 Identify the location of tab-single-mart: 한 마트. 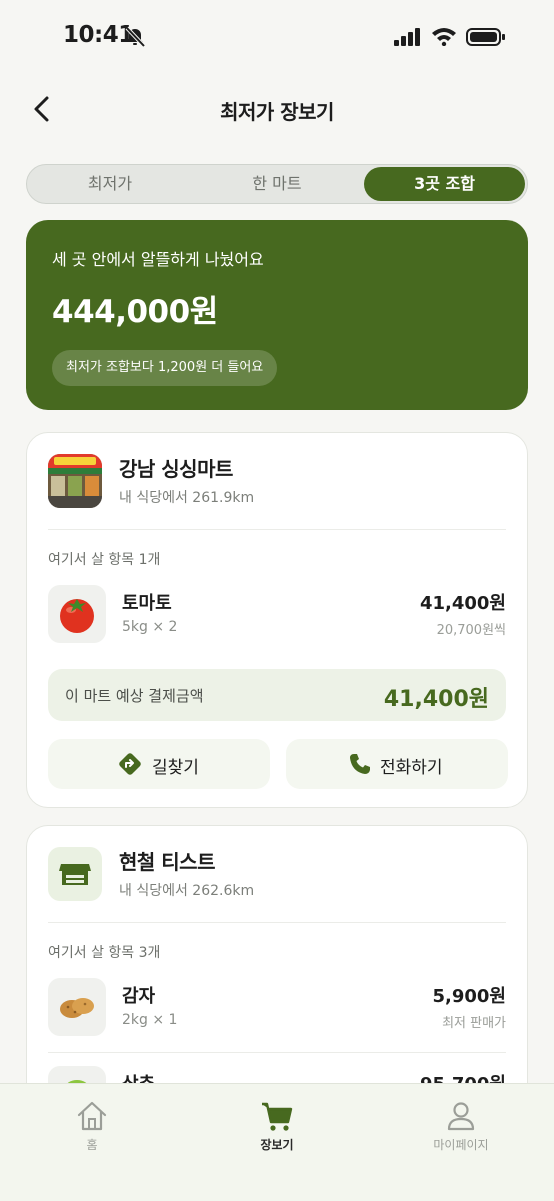
(277, 184).